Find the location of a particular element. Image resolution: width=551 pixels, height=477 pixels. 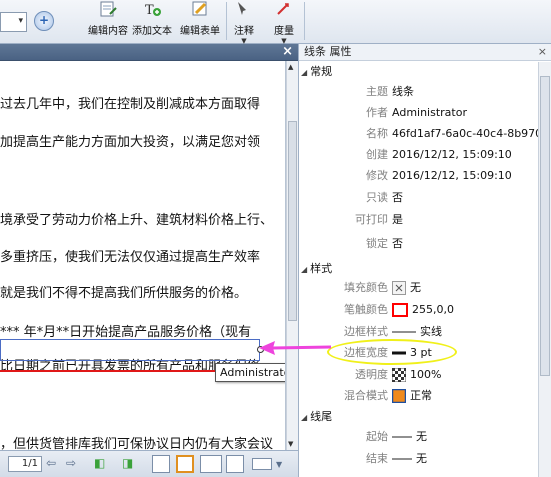

blend-mode-swatch-icon is located at coordinates (399, 396).